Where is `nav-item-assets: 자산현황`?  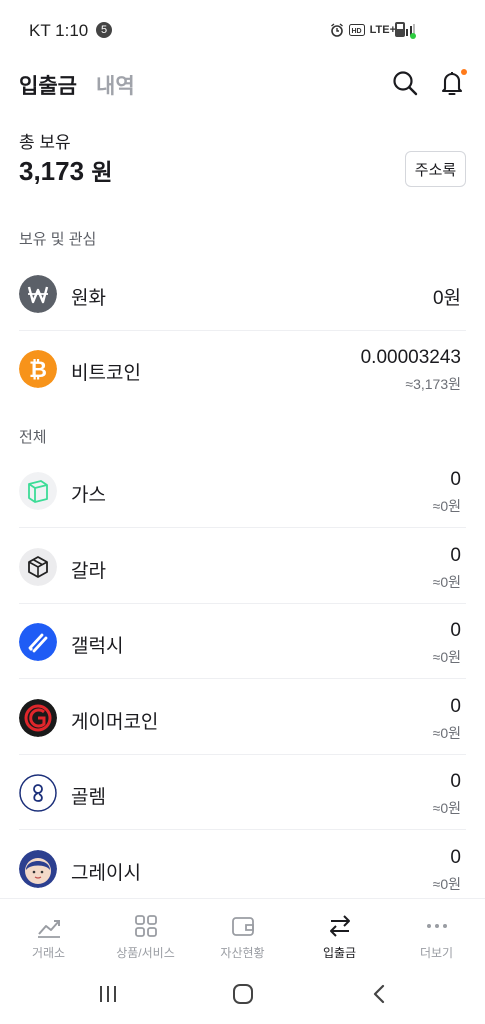
nav-item-assets: 자산현황 is located at coordinates (242, 931).